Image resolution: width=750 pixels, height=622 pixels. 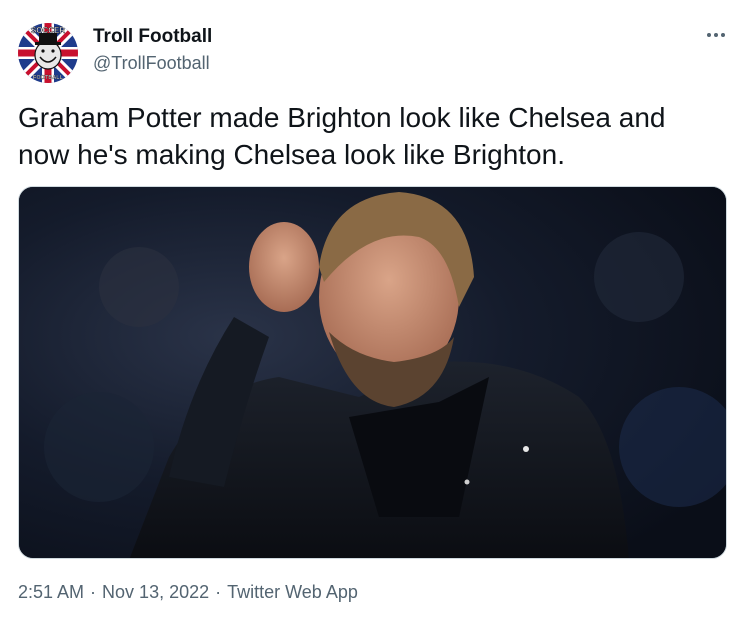 I want to click on more-horizontal-icon, so click(x=709, y=35).